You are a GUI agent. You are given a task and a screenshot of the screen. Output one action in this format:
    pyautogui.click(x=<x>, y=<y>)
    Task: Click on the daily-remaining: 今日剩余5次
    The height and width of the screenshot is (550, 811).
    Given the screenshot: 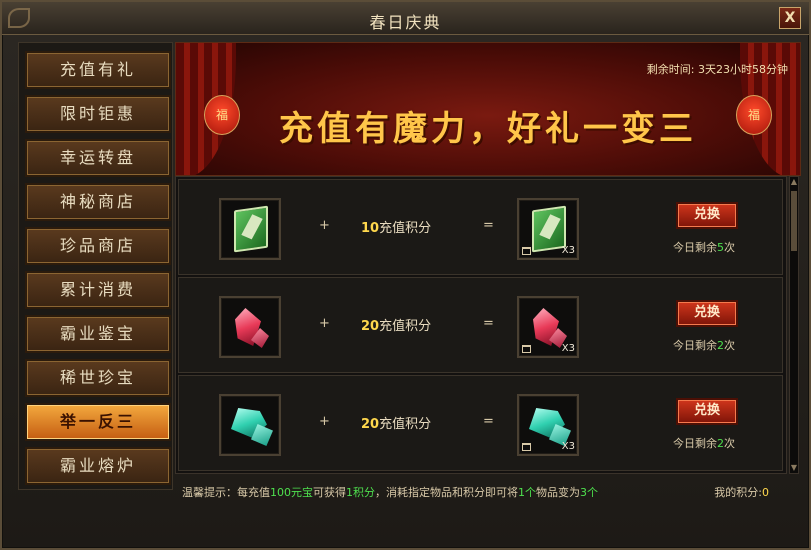 What is the action you would take?
    pyautogui.click(x=704, y=247)
    